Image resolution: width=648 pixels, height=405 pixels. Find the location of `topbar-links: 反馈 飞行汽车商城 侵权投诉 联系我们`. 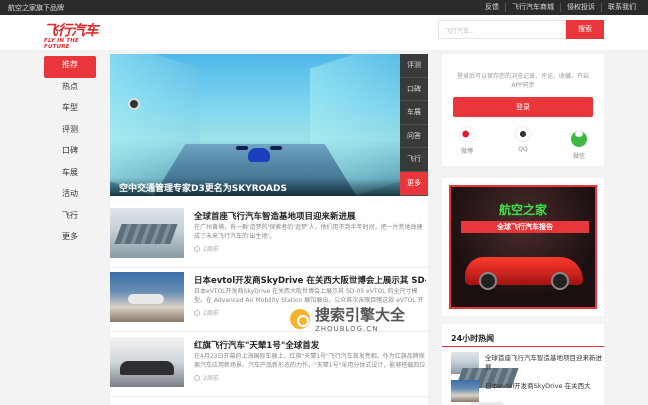

topbar-links: 反馈 飞行汽车商城 侵权投诉 联系我们 is located at coordinates (560, 7).